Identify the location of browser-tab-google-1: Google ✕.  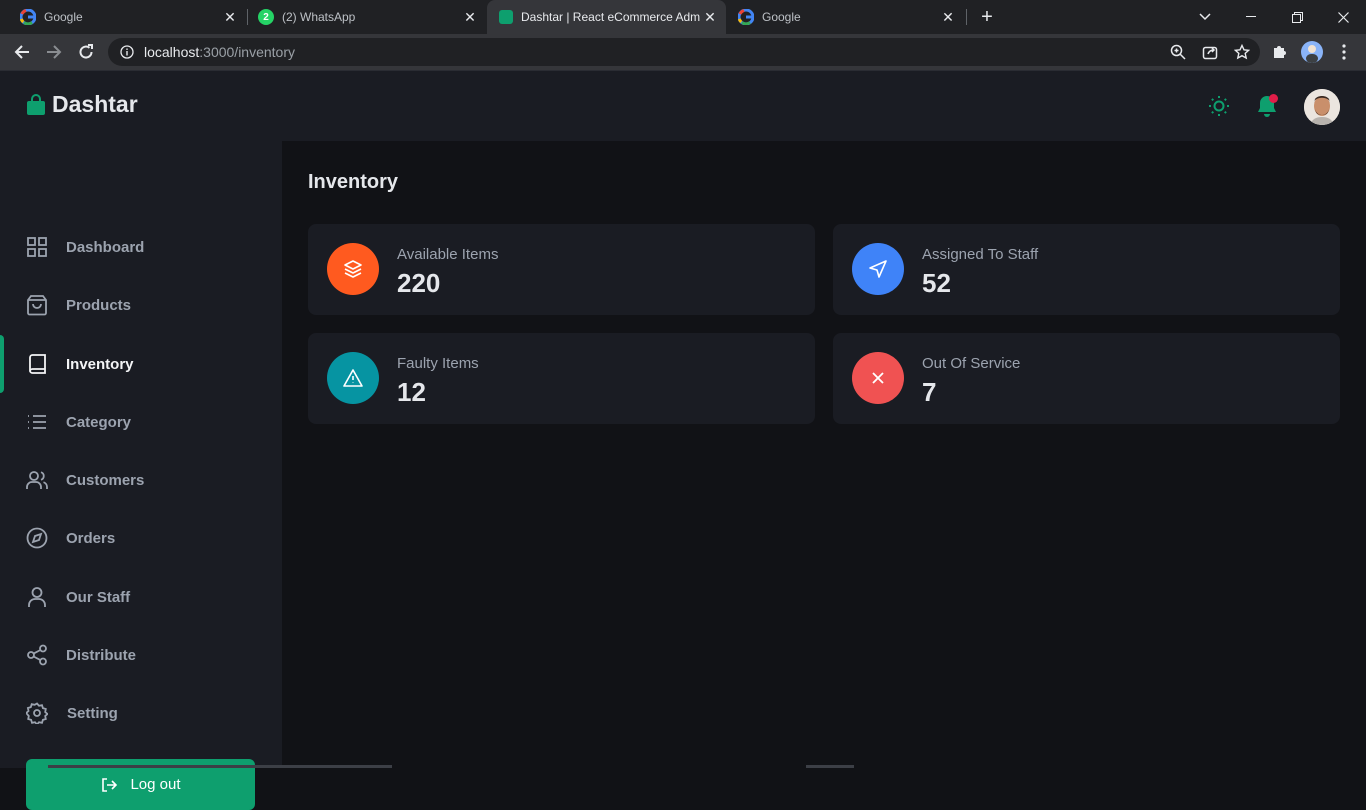
(123, 17).